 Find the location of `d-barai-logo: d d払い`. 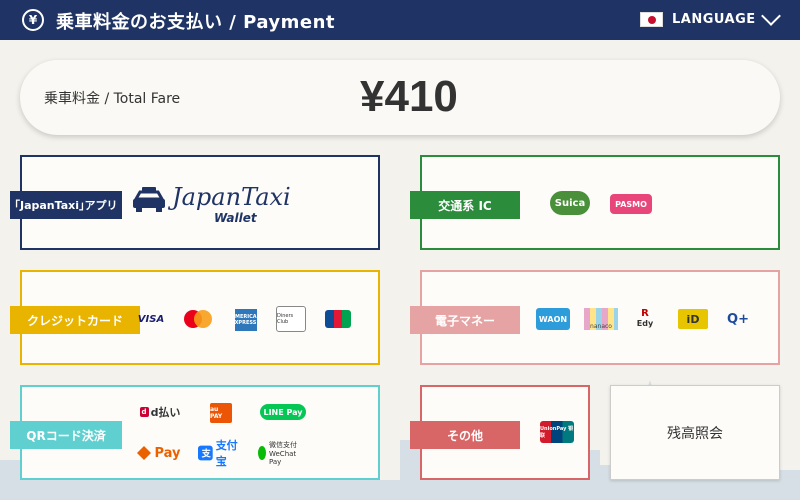

d-barai-logo: d d払い is located at coordinates (160, 412).